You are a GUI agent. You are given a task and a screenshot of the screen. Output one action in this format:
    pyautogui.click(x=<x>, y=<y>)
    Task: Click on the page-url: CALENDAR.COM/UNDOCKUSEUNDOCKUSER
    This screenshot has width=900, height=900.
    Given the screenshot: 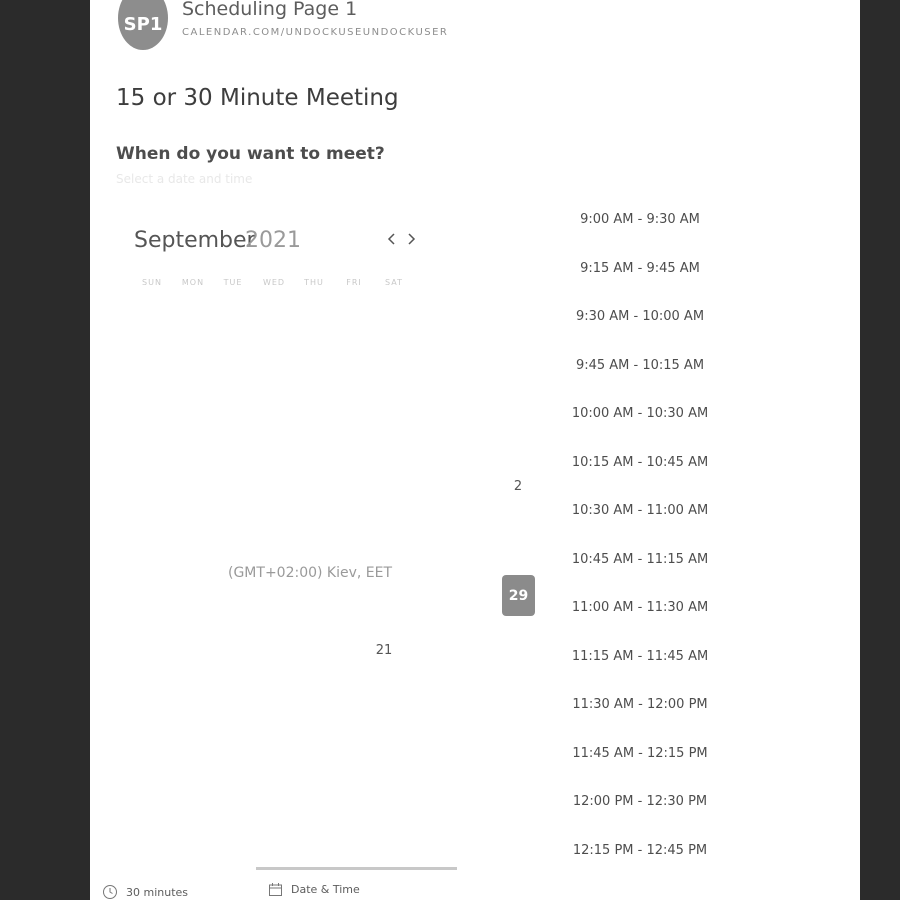 What is the action you would take?
    pyautogui.click(x=315, y=32)
    